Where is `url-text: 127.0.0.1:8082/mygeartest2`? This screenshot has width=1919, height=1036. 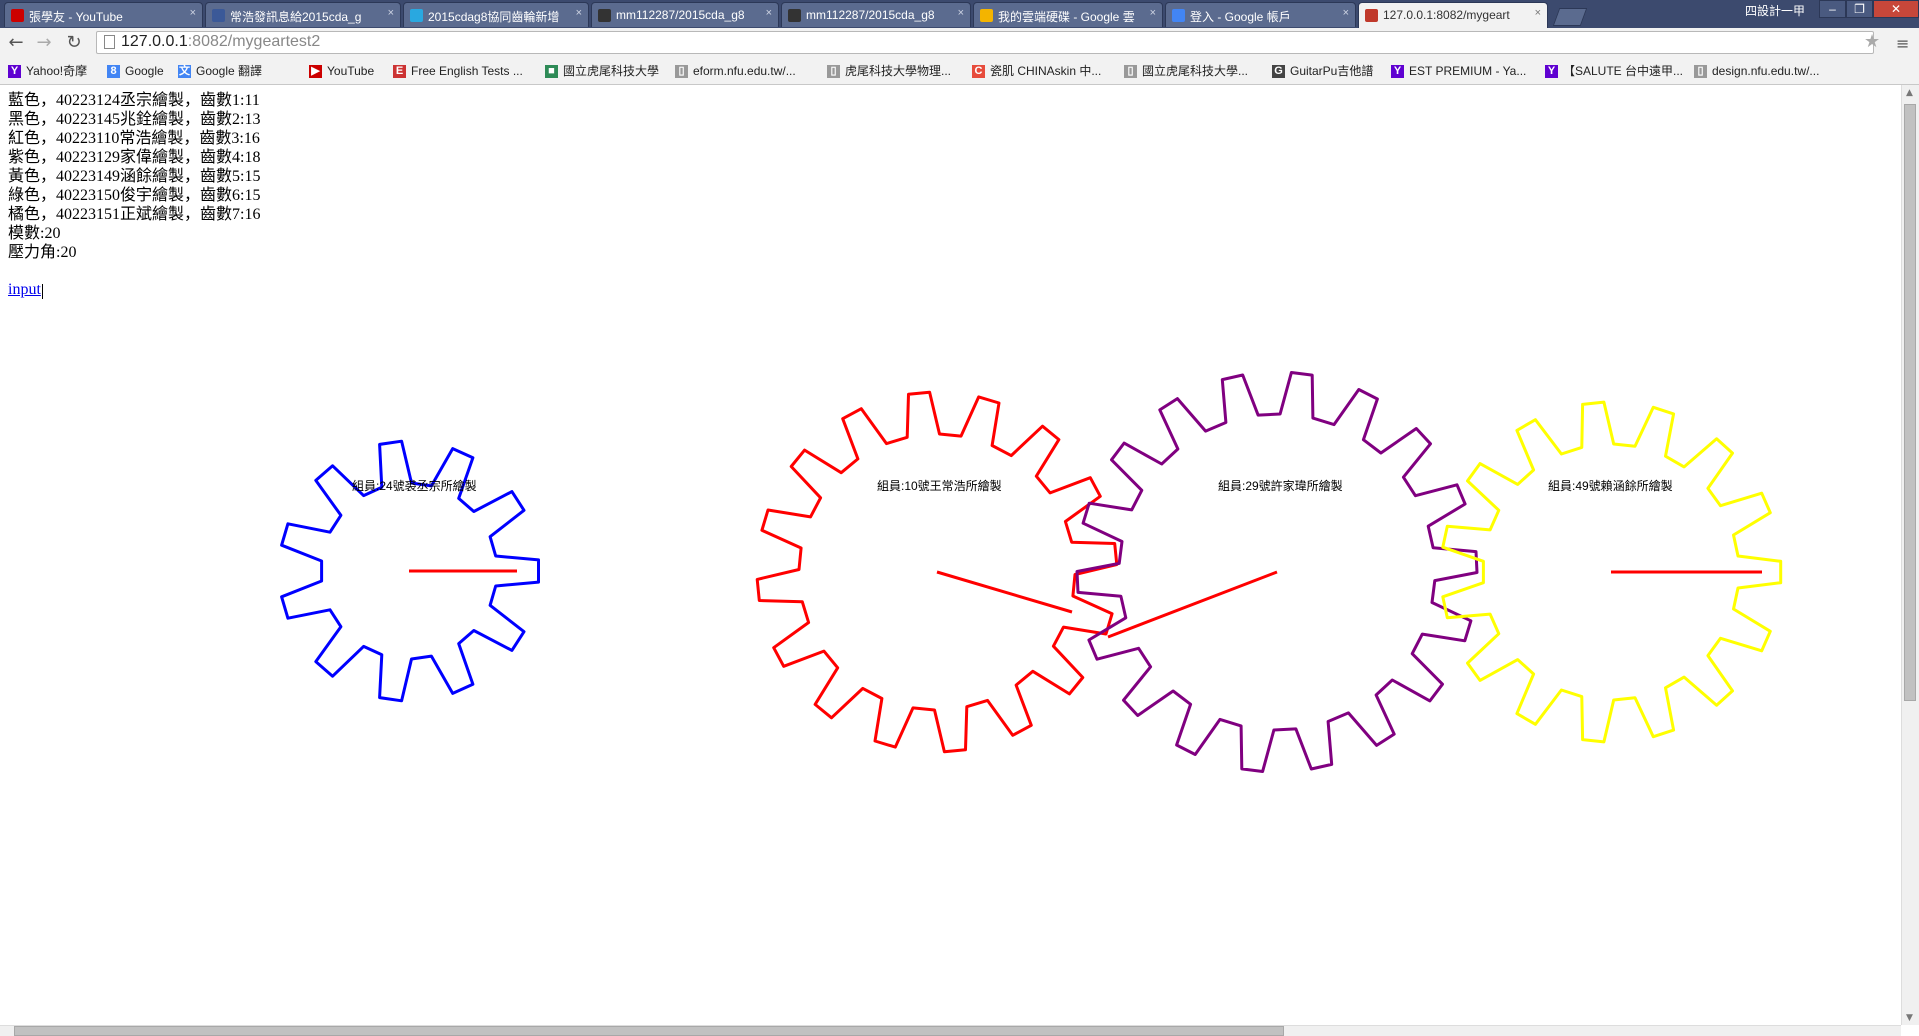
url-text: 127.0.0.1:8082/mygeartest2 is located at coordinates (220, 42).